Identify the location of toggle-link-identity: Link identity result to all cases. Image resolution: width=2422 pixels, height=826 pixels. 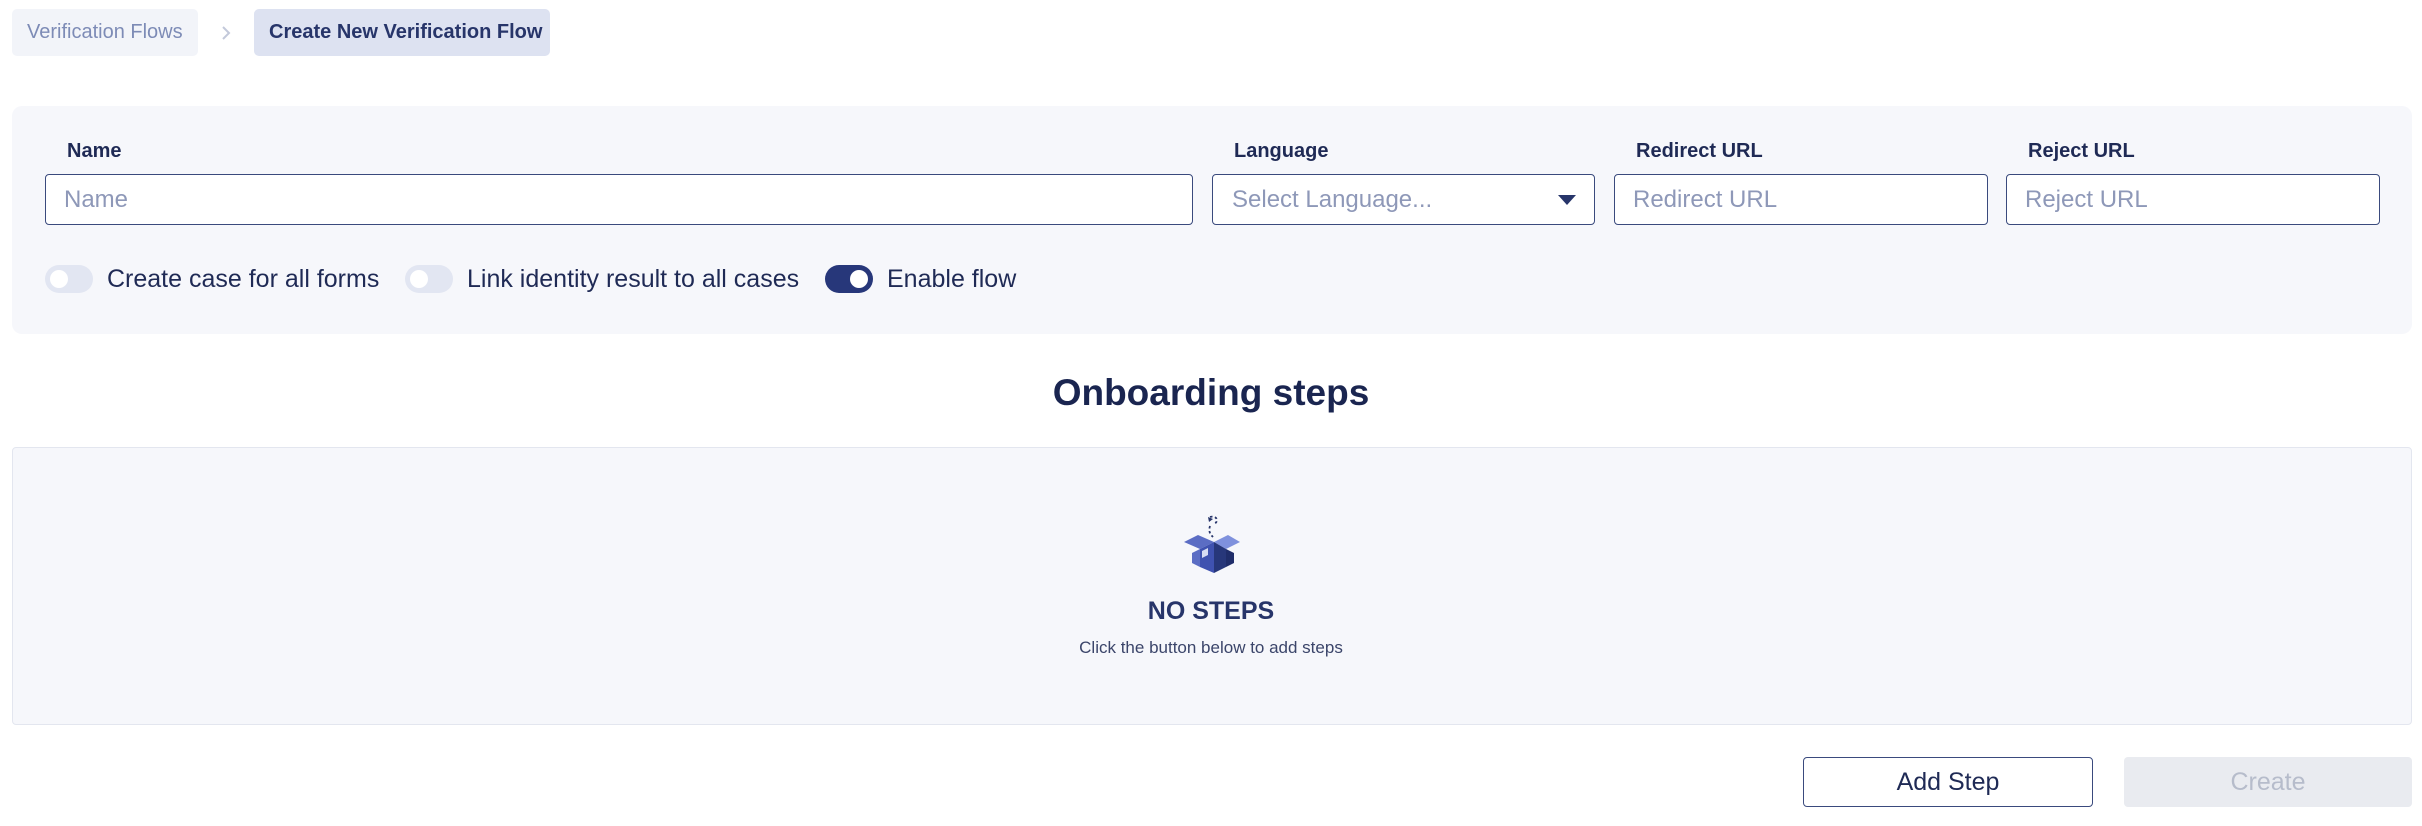
(602, 279).